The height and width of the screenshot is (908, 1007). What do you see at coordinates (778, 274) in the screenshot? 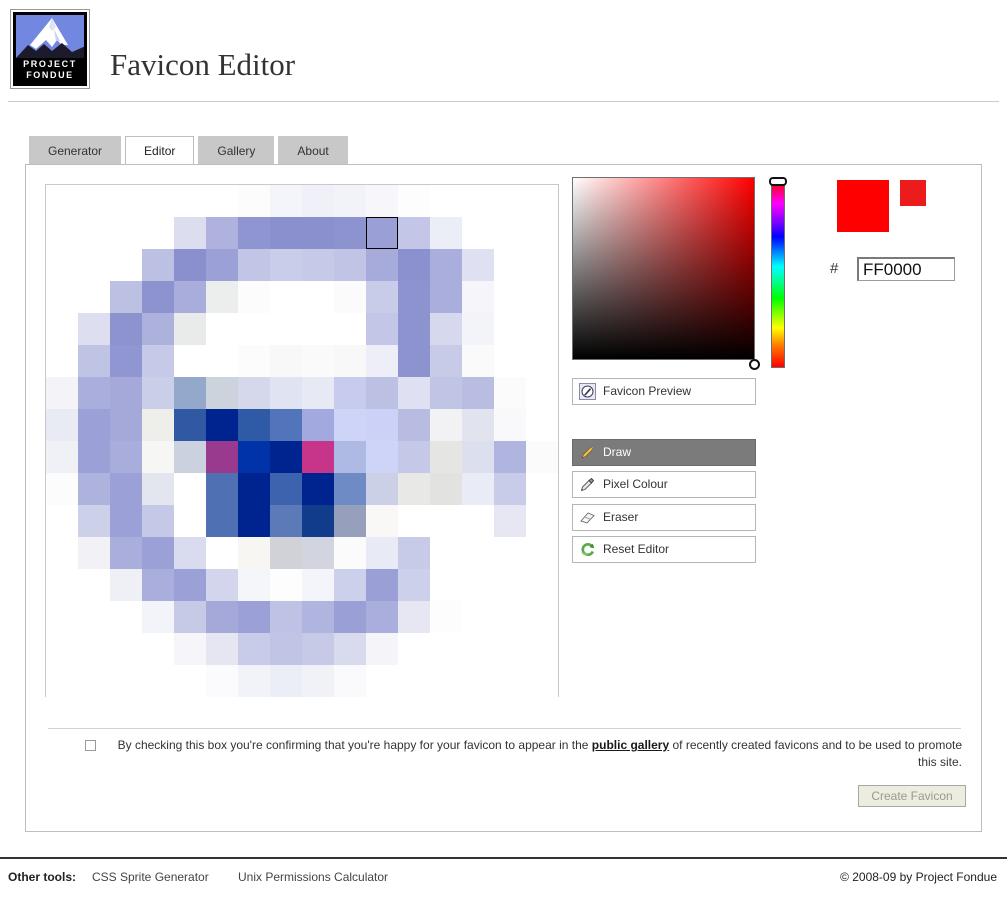
I see `hue-slider` at bounding box center [778, 274].